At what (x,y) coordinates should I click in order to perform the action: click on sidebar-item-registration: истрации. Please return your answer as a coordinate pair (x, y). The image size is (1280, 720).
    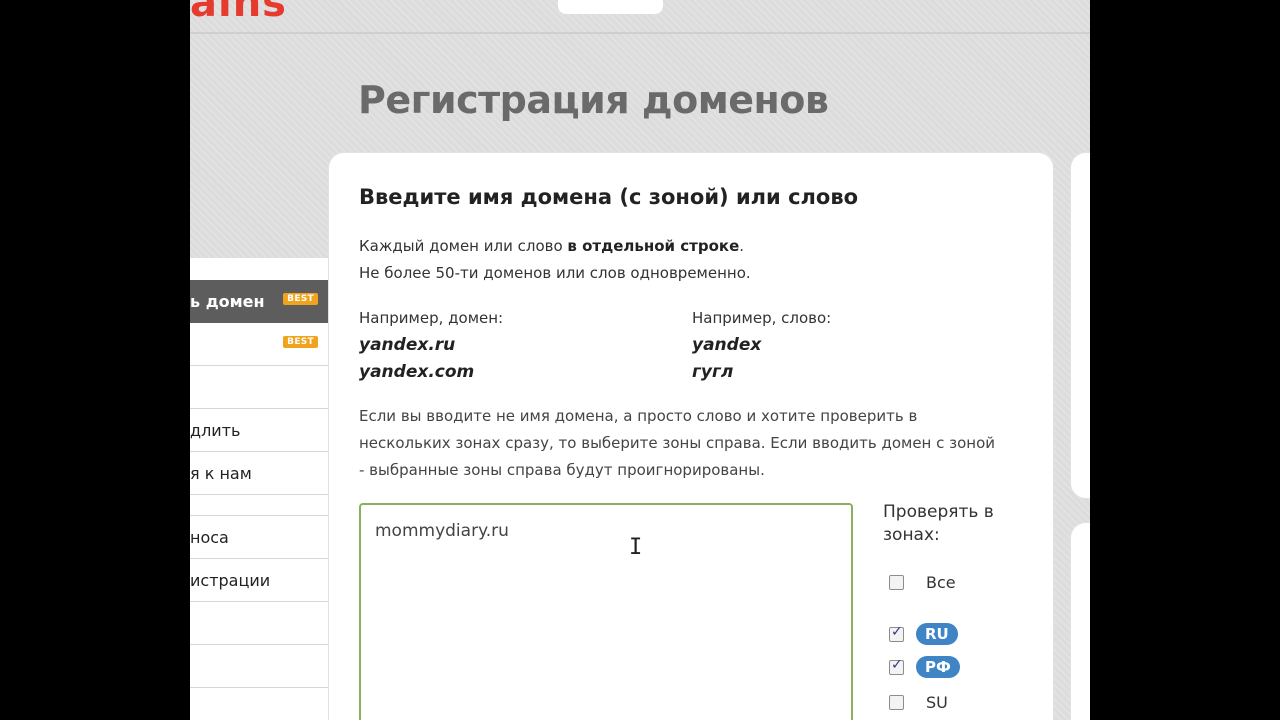
    Looking at the image, I should click on (259, 580).